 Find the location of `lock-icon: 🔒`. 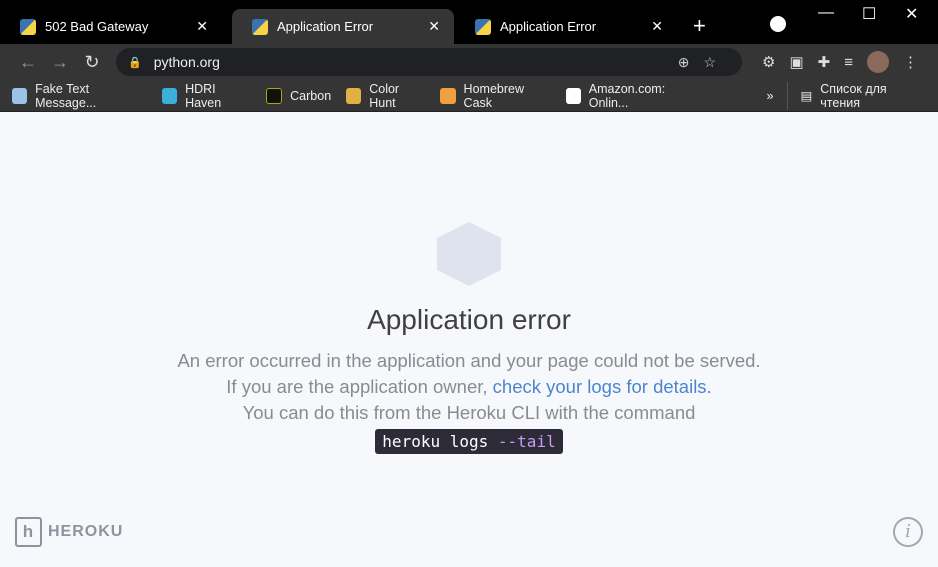

lock-icon: 🔒 is located at coordinates (135, 62).